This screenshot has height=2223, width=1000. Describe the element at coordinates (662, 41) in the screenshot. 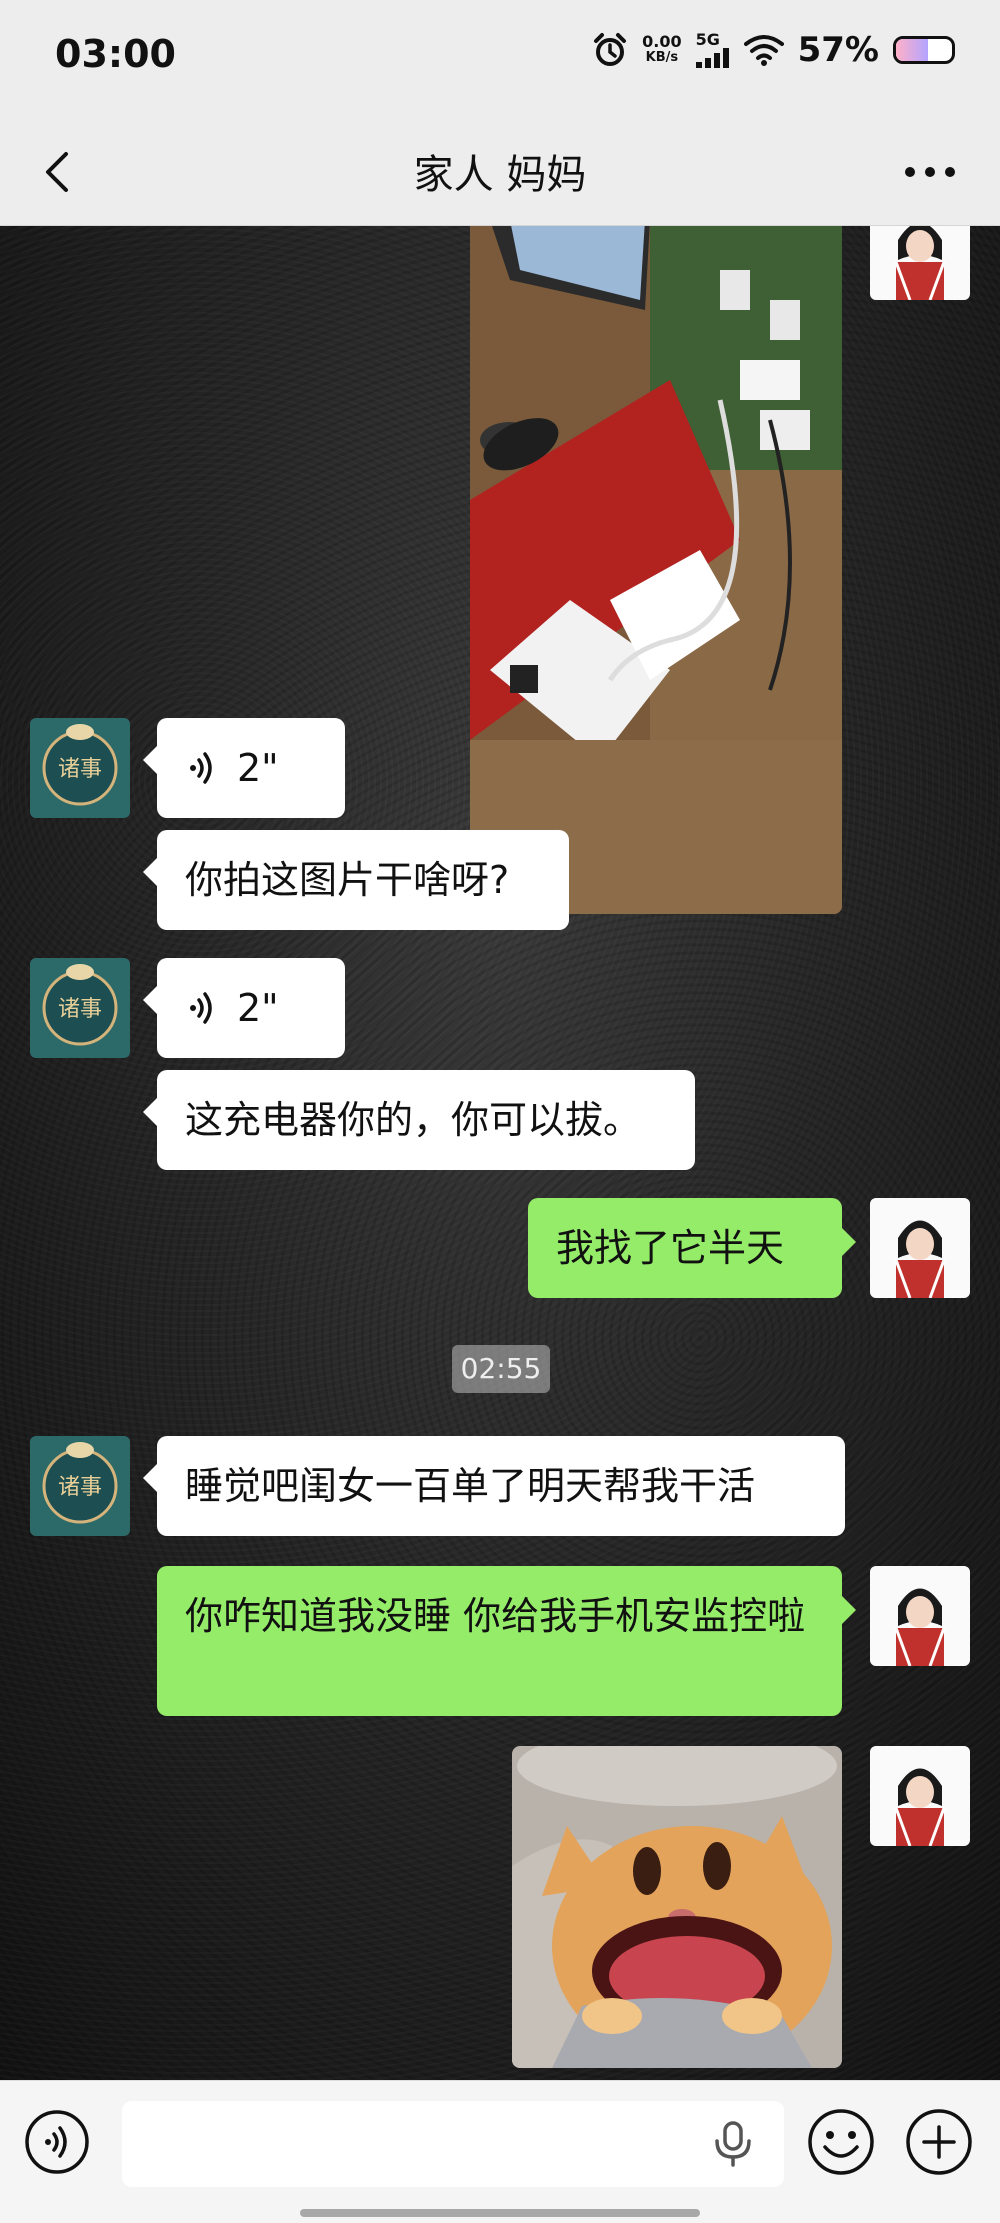

I see `net-rate-value: 0.00` at that location.